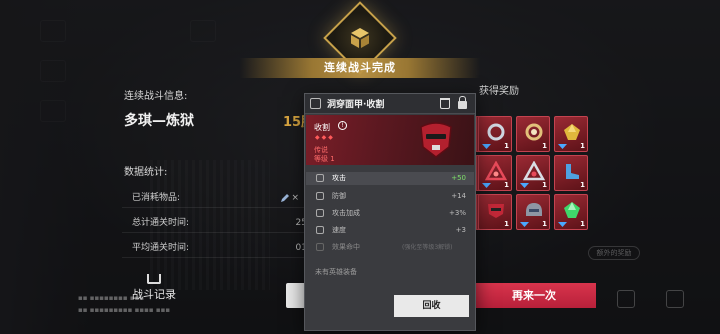 The image size is (720, 334). What do you see at coordinates (356, 105) in the screenshot?
I see `popup-title: 洞穿面甲·收割` at bounding box center [356, 105].